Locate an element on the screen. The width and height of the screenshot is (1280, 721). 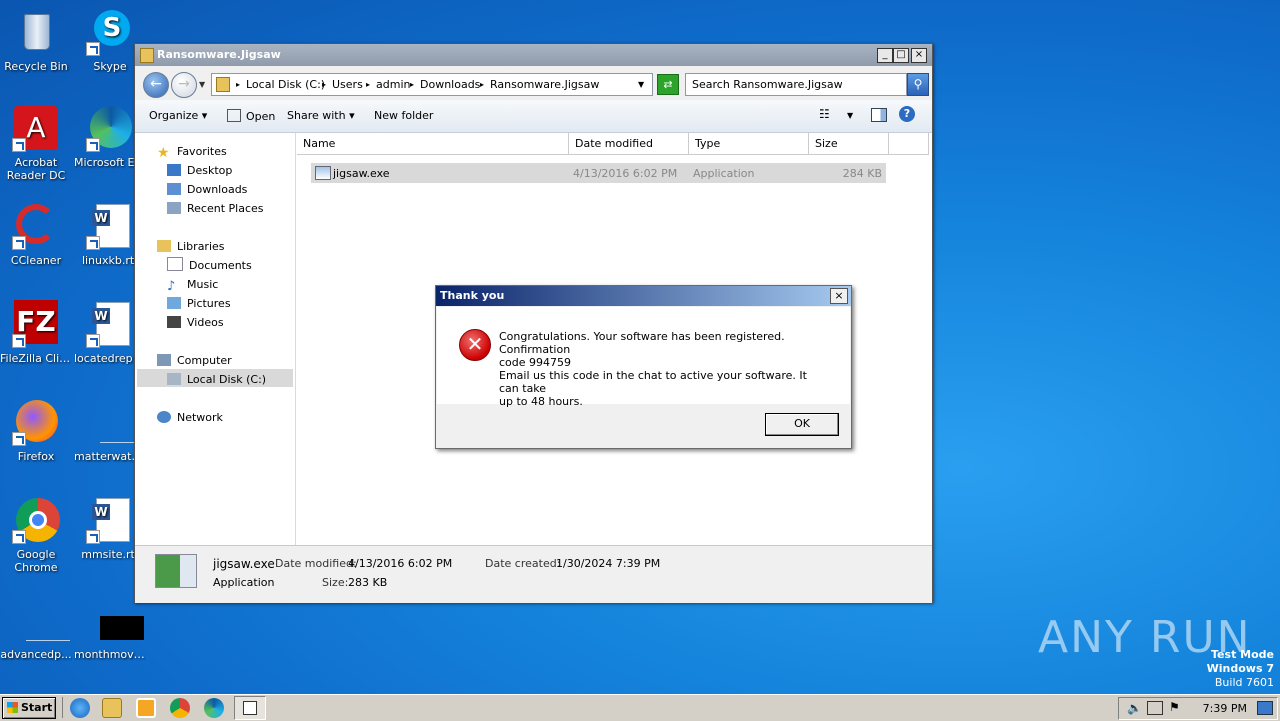
breadcrumb-local-disk: Local Disk (C:) is located at coordinates (285, 84).